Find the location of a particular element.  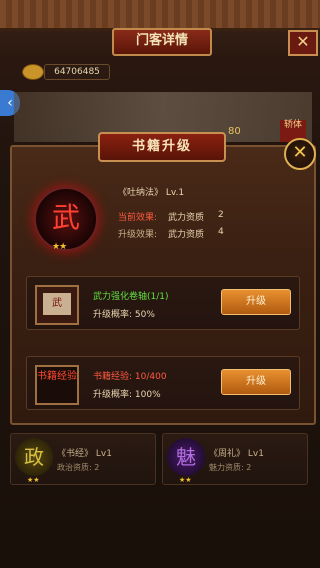

dialog-title: 书籍升级 is located at coordinates (162, 147).